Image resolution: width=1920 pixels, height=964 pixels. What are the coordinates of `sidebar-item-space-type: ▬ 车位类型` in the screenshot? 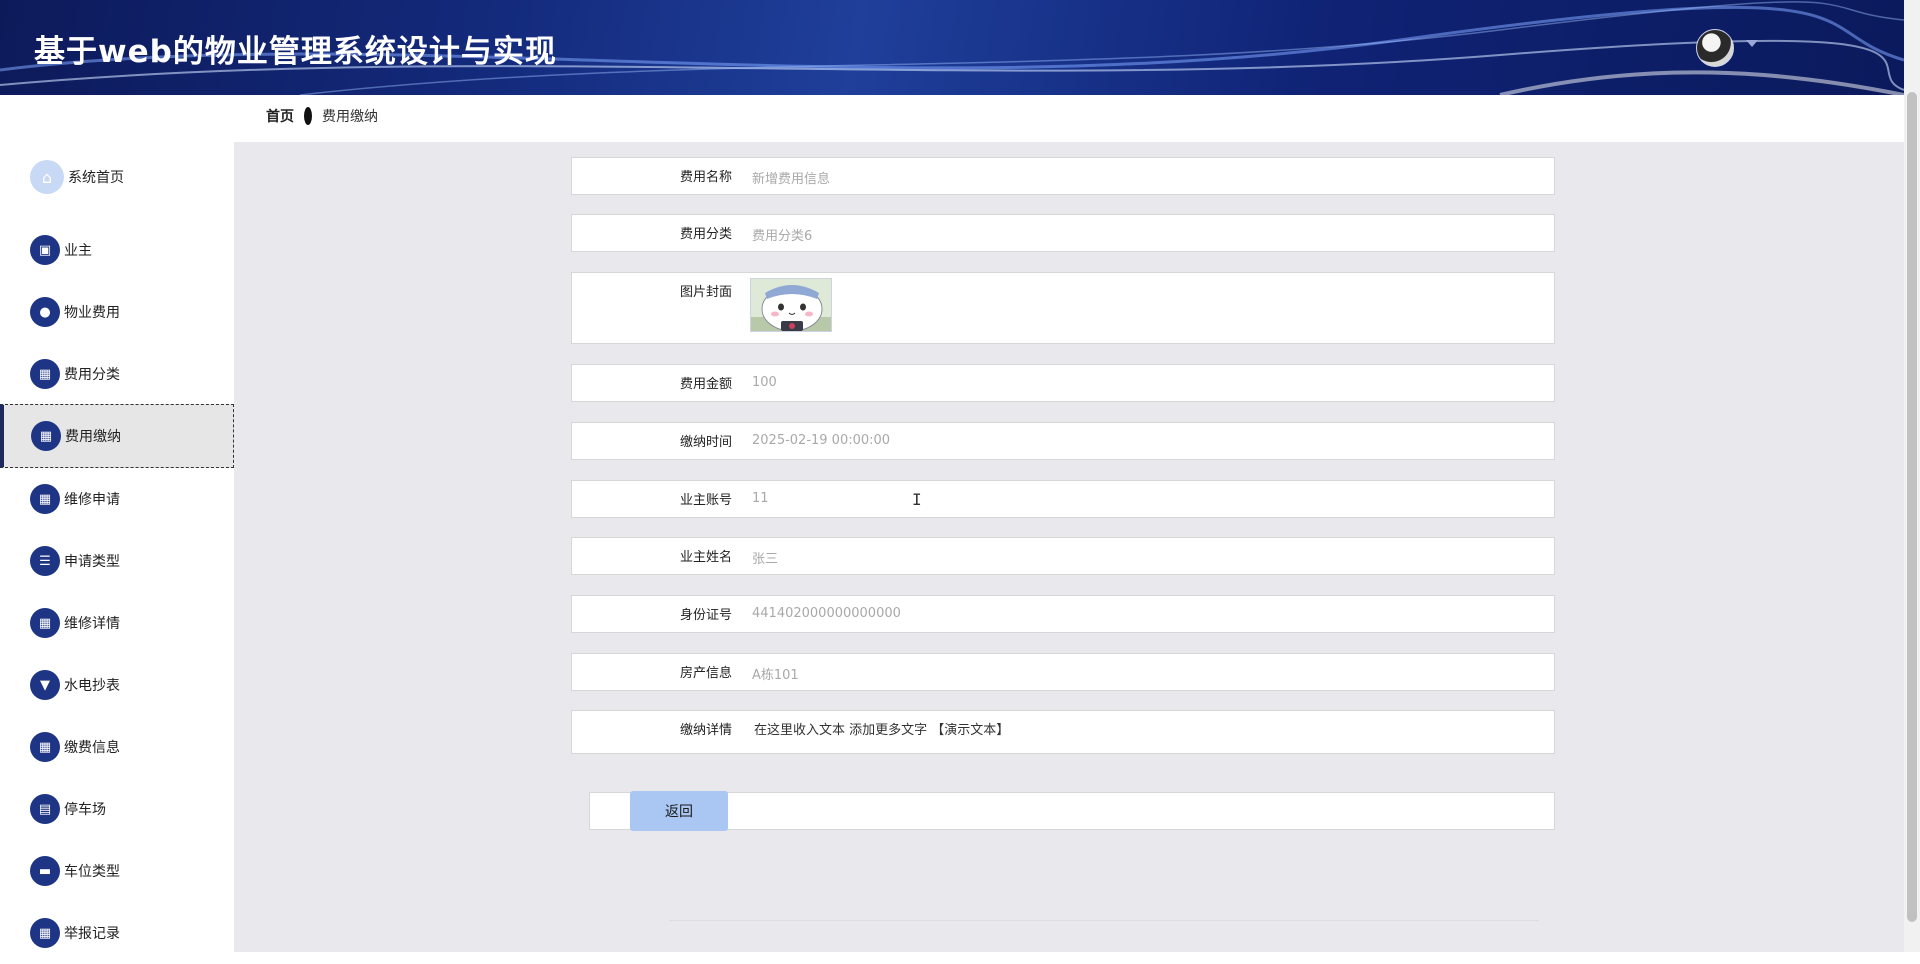 It's located at (117, 871).